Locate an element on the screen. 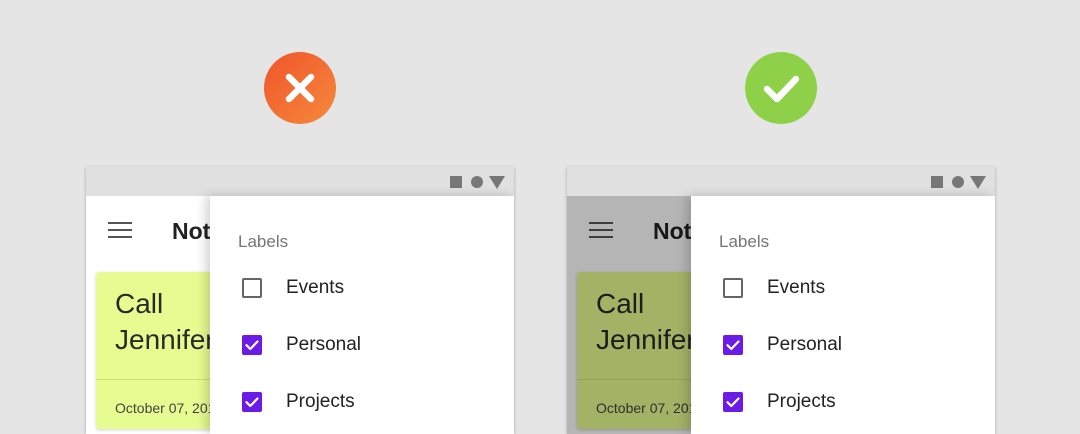 The image size is (1080, 434). dont-badge is located at coordinates (300, 88).